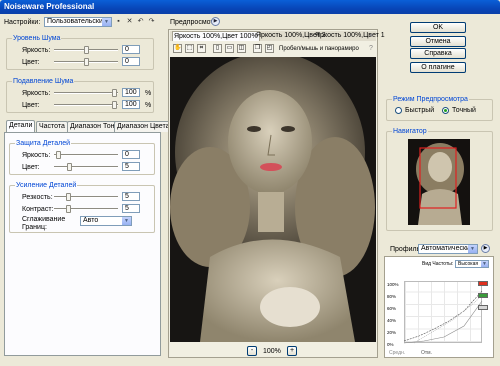 The width and height of the screenshot is (500, 366). What do you see at coordinates (241, 48) in the screenshot?
I see `view-split-v-icon: ◫` at bounding box center [241, 48].